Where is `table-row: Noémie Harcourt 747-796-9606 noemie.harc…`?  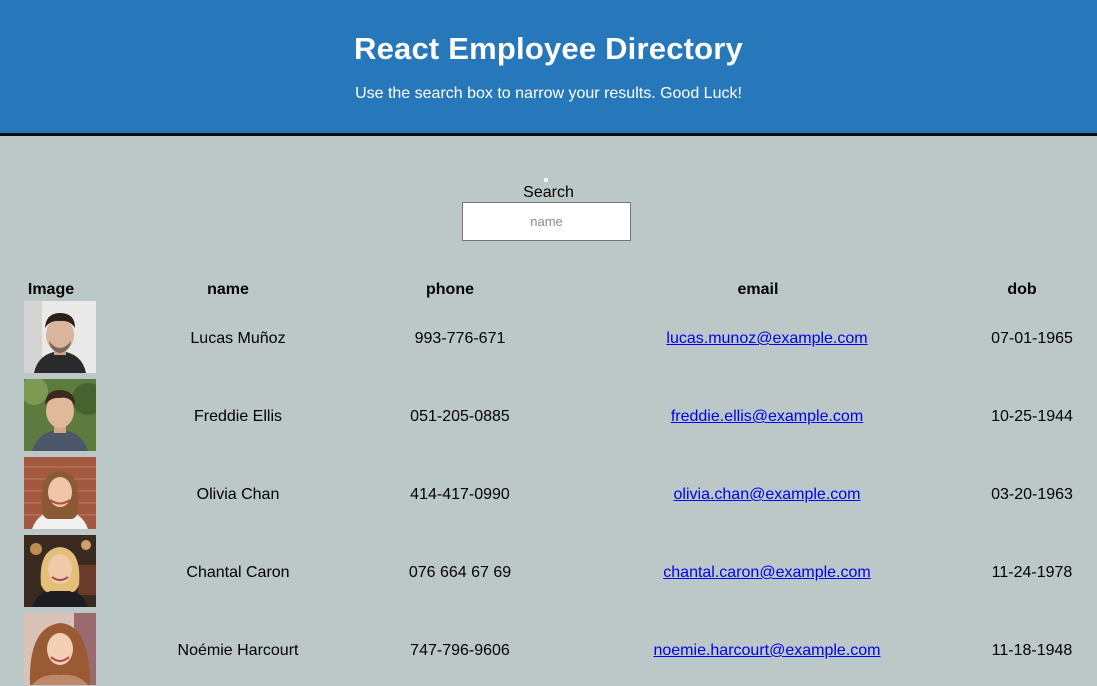 table-row: Noémie Harcourt 747-796-9606 noemie.harc… is located at coordinates (548, 649).